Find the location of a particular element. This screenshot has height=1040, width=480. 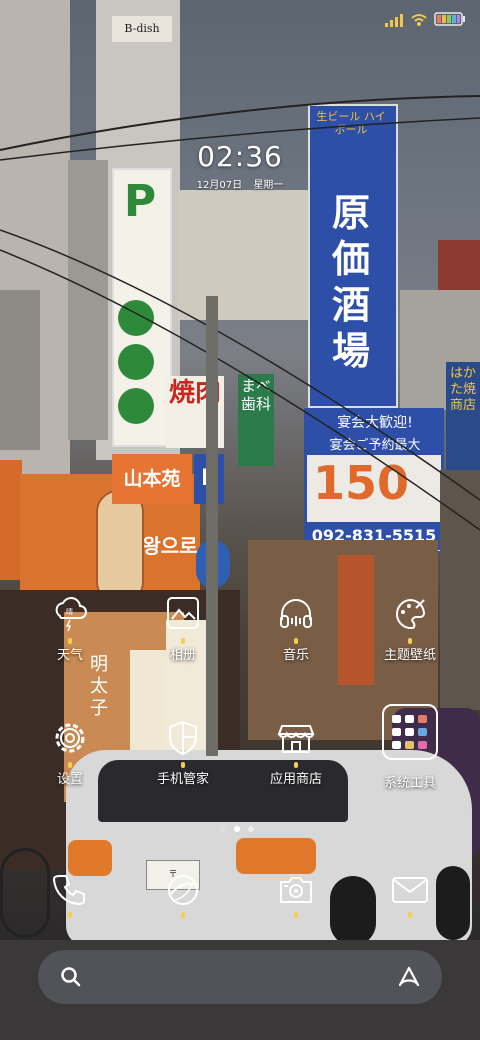

phone-icon is located at coordinates (70, 894).